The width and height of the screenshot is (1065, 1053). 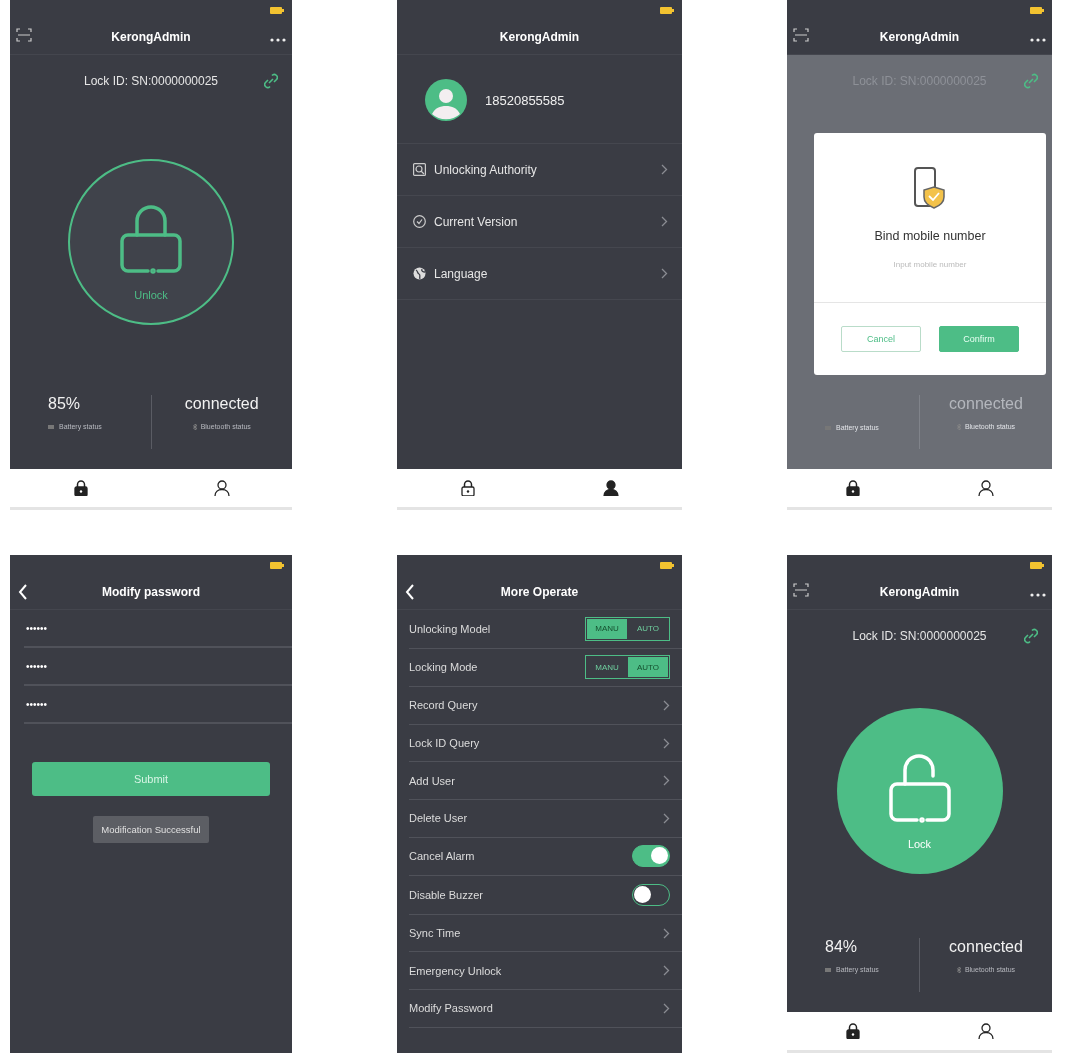 What do you see at coordinates (545, 971) in the screenshot?
I see `settings-item: Emergency Unlock` at bounding box center [545, 971].